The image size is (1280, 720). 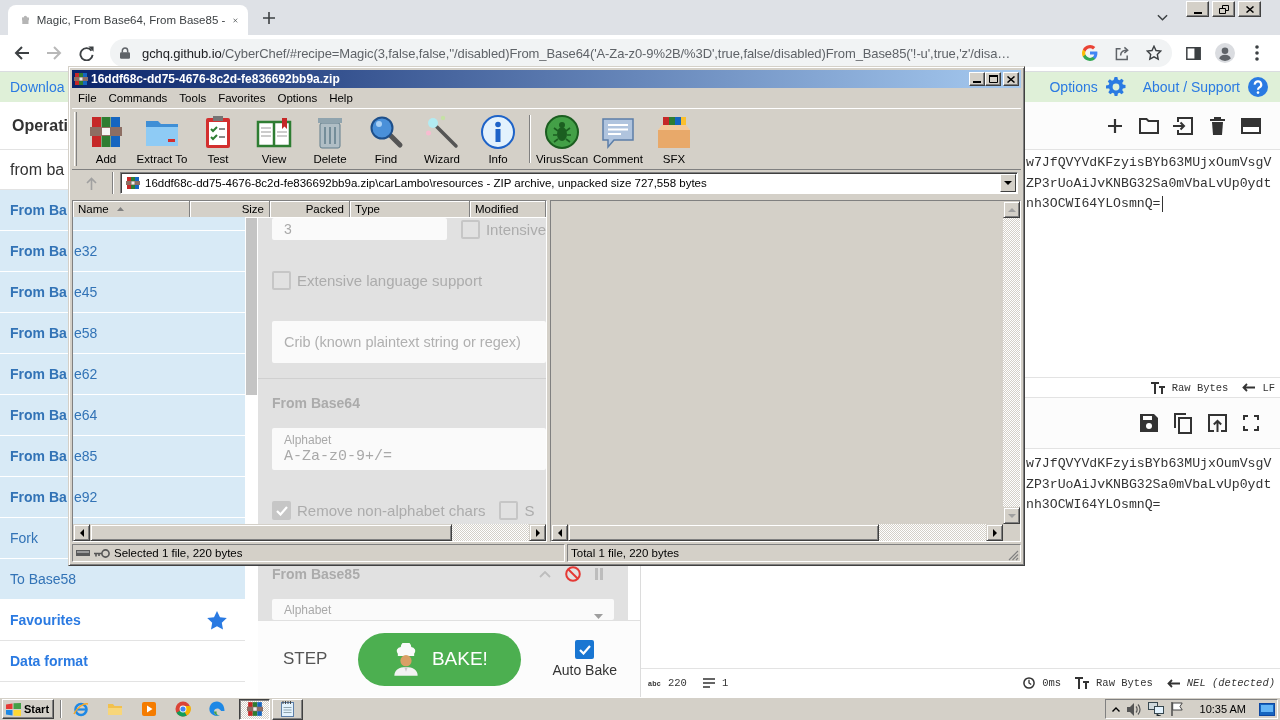 What do you see at coordinates (1162, 17) in the screenshot?
I see `chevron-down-icon` at bounding box center [1162, 17].